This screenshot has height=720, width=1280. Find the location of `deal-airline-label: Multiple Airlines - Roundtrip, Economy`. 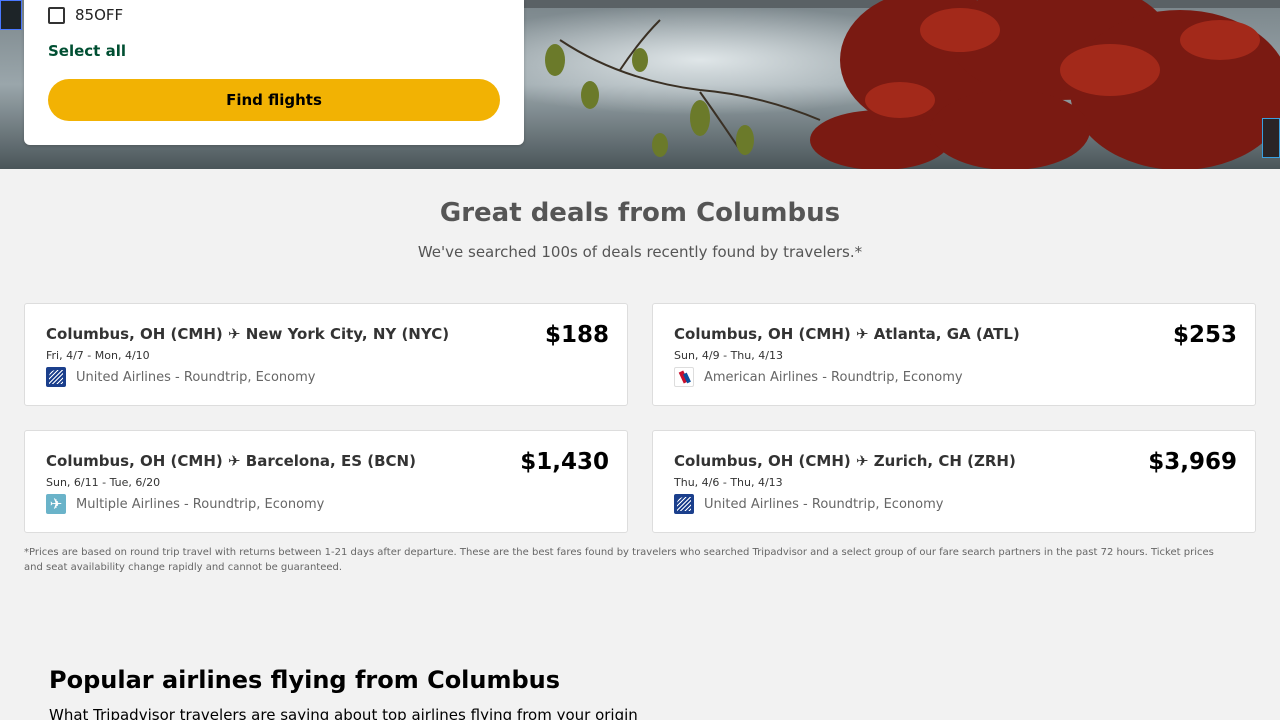

deal-airline-label: Multiple Airlines - Roundtrip, Economy is located at coordinates (200, 504).